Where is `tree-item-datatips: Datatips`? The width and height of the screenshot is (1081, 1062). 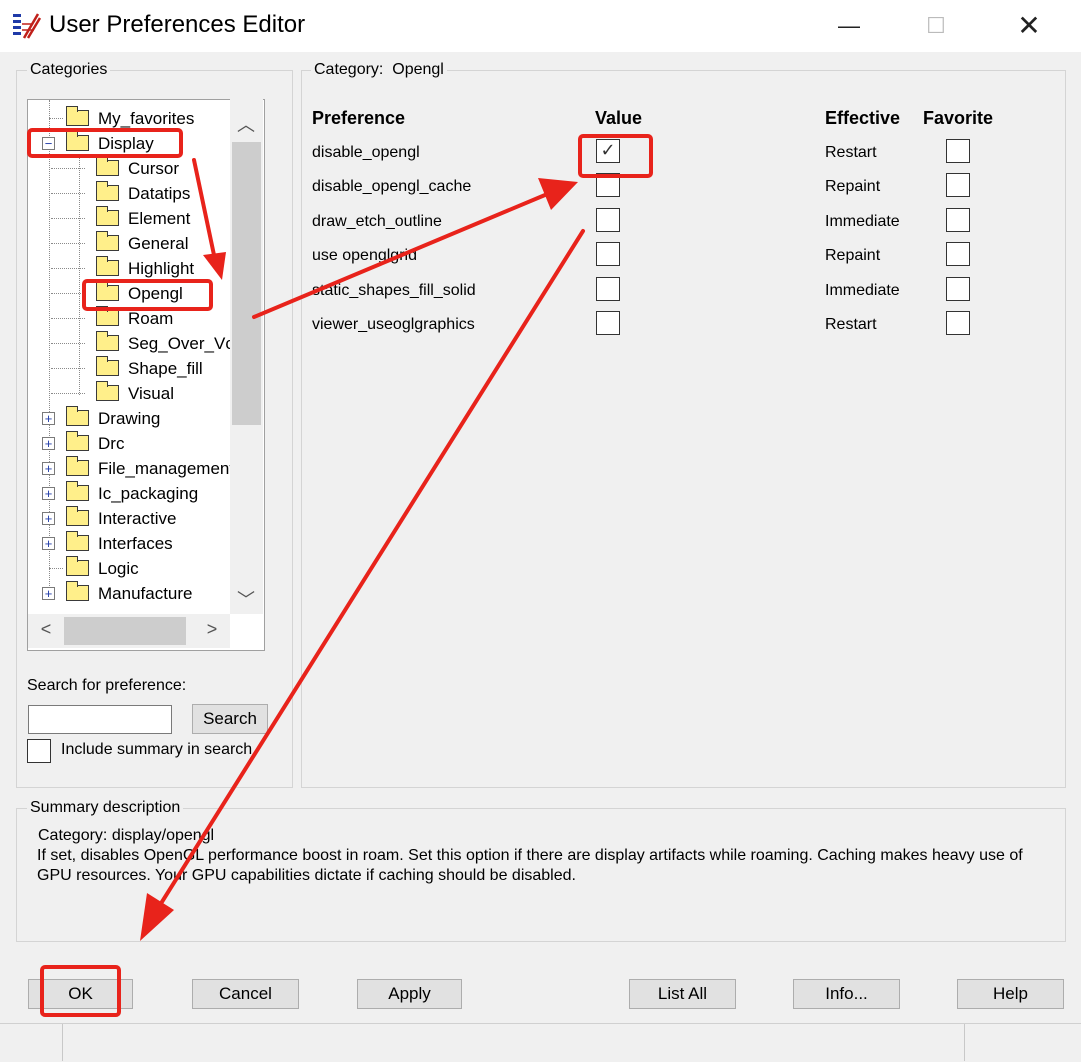 tree-item-datatips: Datatips is located at coordinates (139, 193).